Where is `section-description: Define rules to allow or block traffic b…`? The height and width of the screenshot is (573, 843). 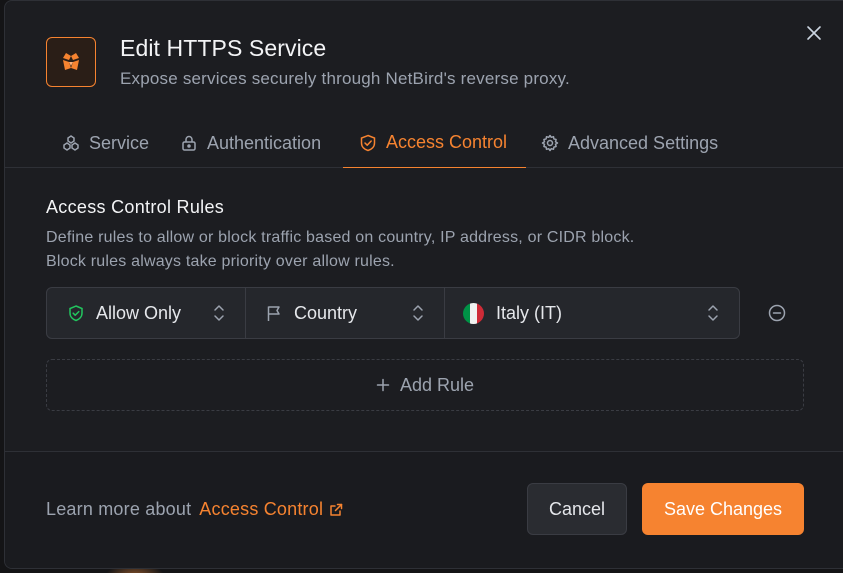 section-description: Define rules to allow or block traffic b… is located at coordinates (340, 250).